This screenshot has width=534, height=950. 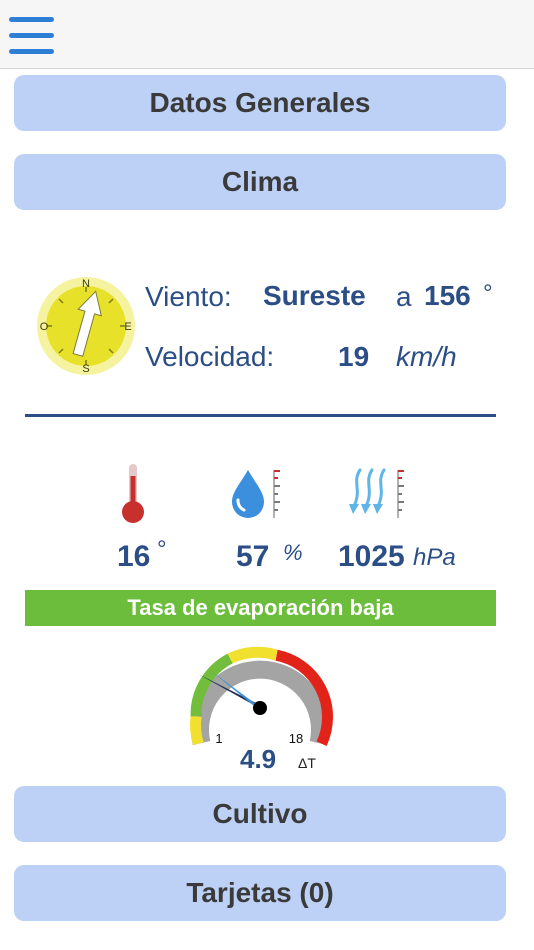 What do you see at coordinates (86, 326) in the screenshot?
I see `compass-icon: N S E O` at bounding box center [86, 326].